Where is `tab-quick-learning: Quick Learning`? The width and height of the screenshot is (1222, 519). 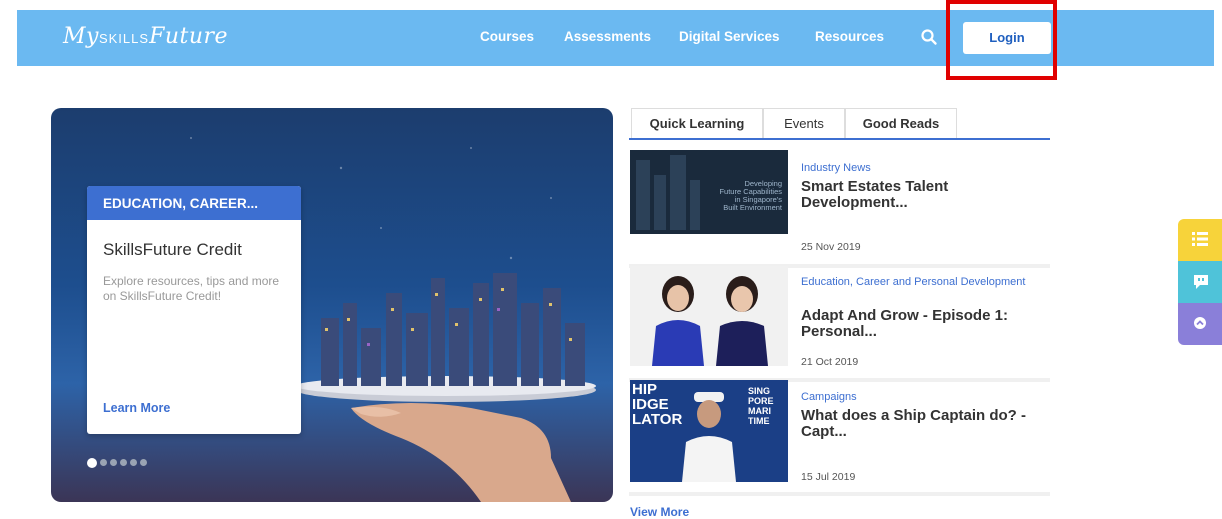 tab-quick-learning: Quick Learning is located at coordinates (697, 123).